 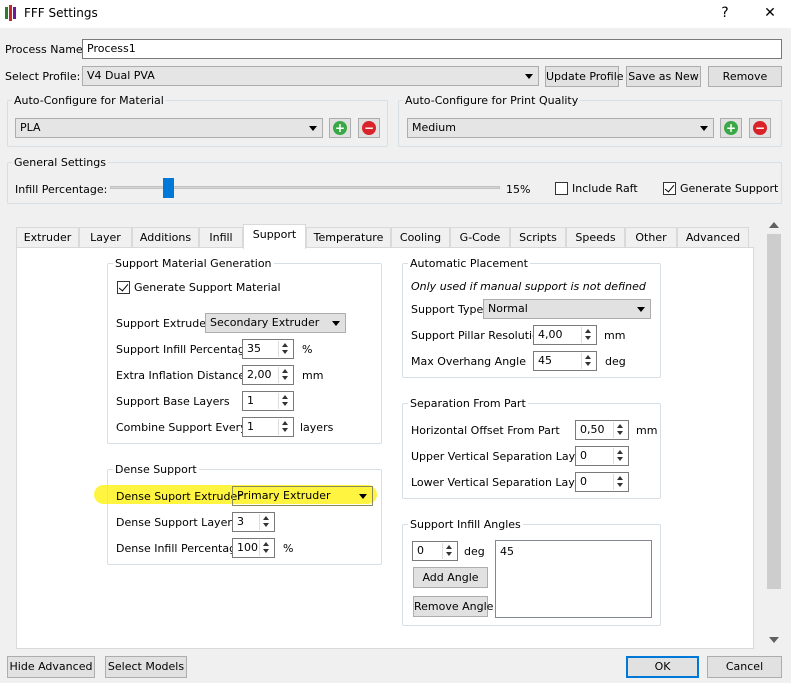 I want to click on extra-inflation-spinbox: 2,00, so click(x=268, y=375).